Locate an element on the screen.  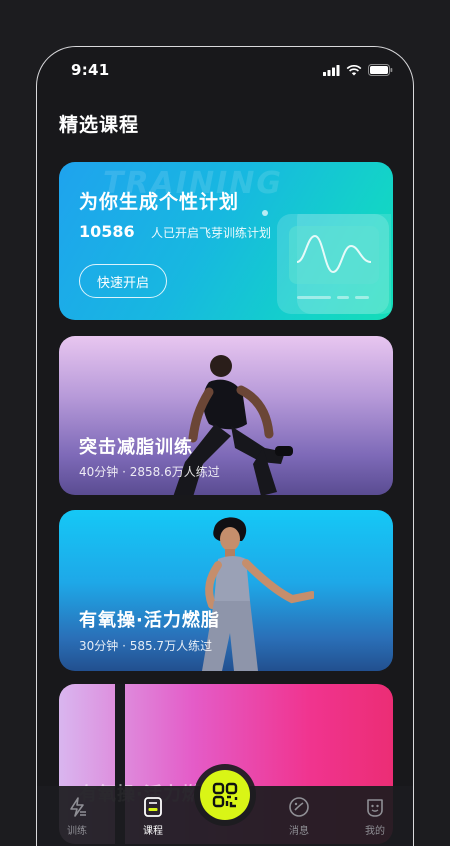
course-icon is located at coordinates (153, 807).